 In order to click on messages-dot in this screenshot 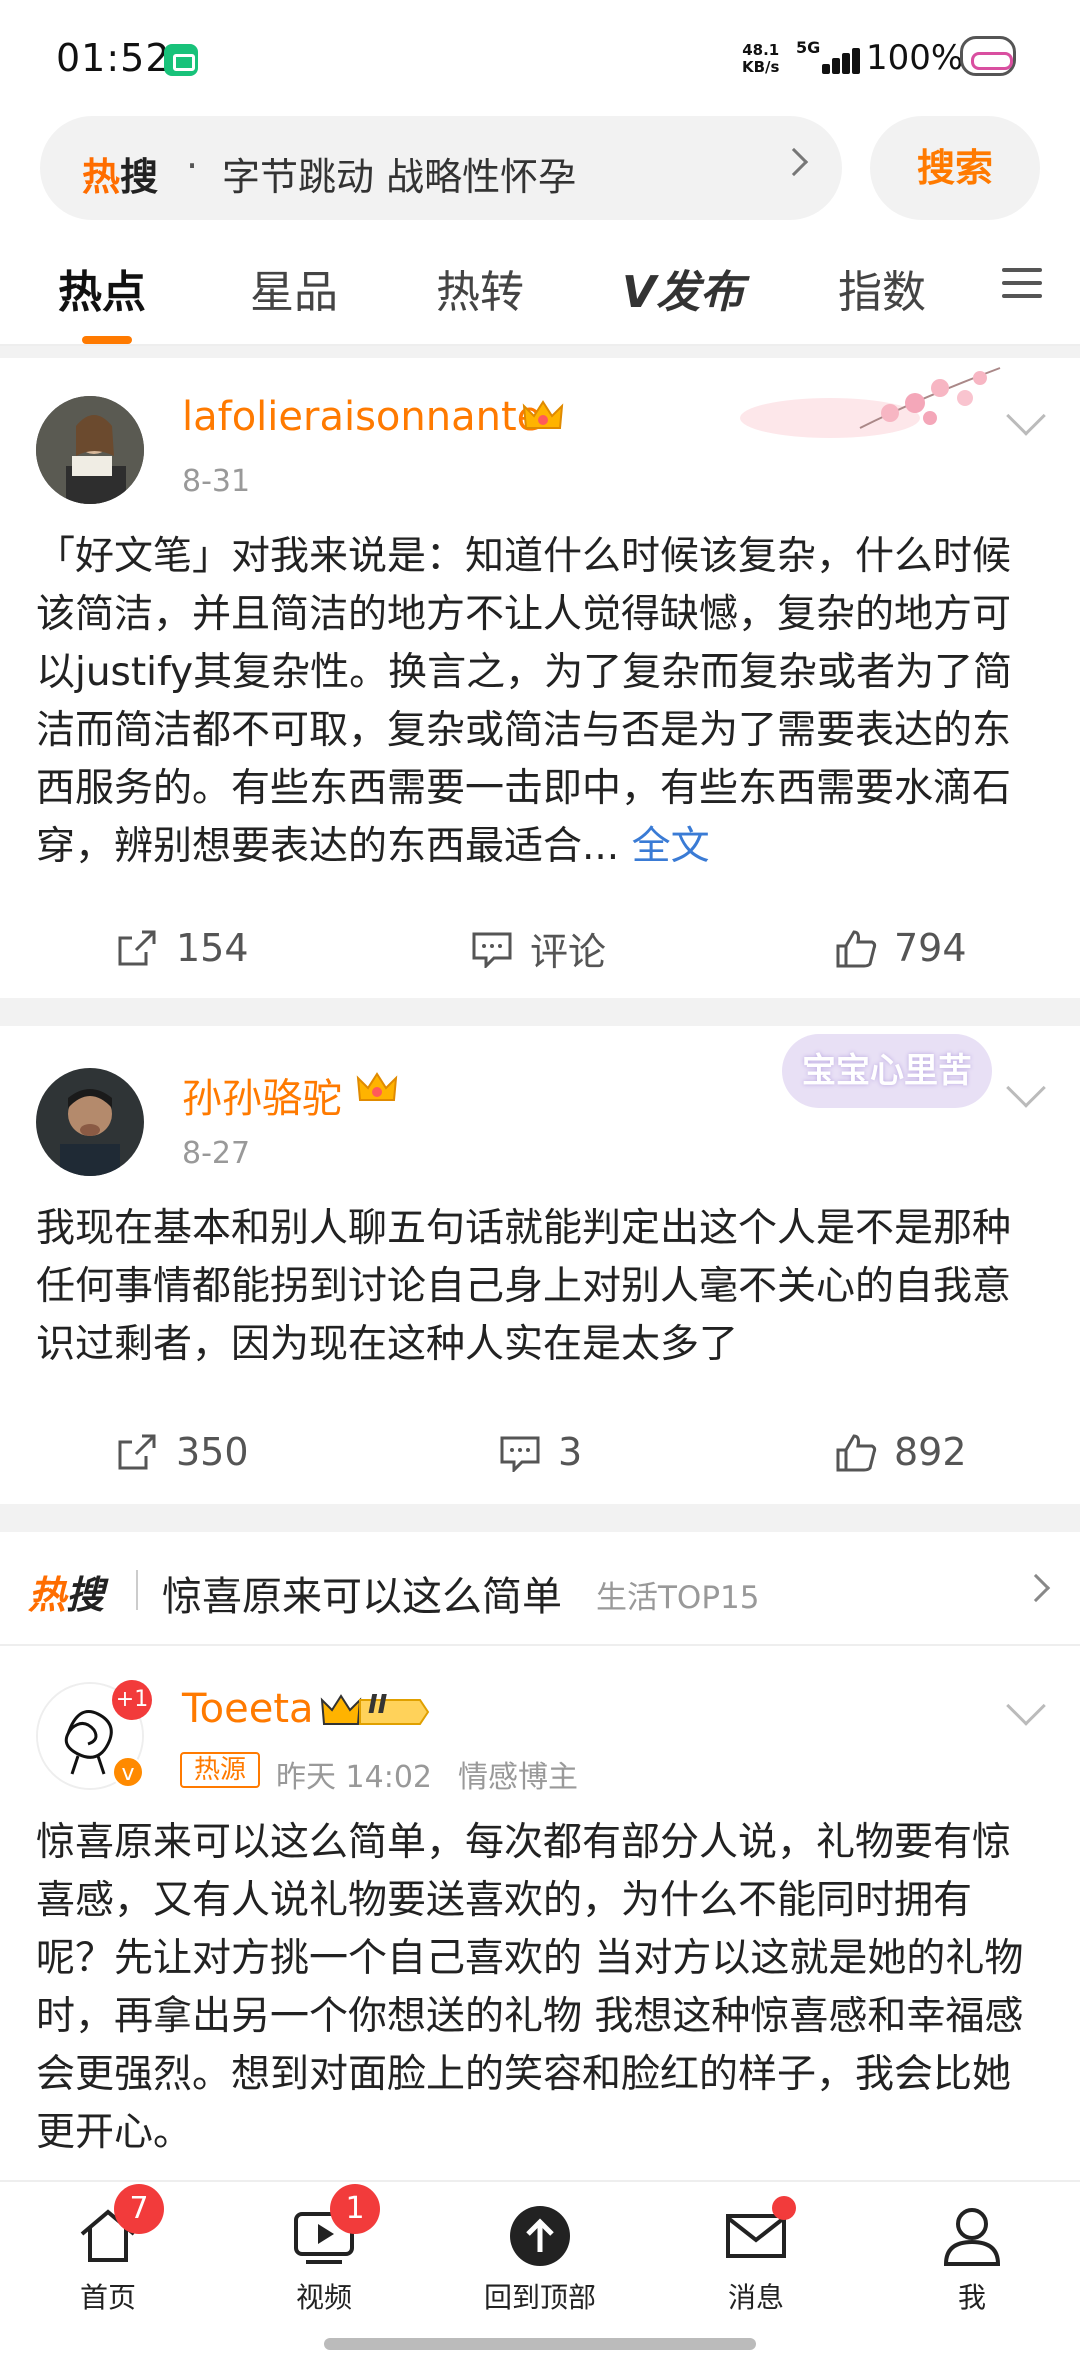, I will do `click(784, 2208)`.